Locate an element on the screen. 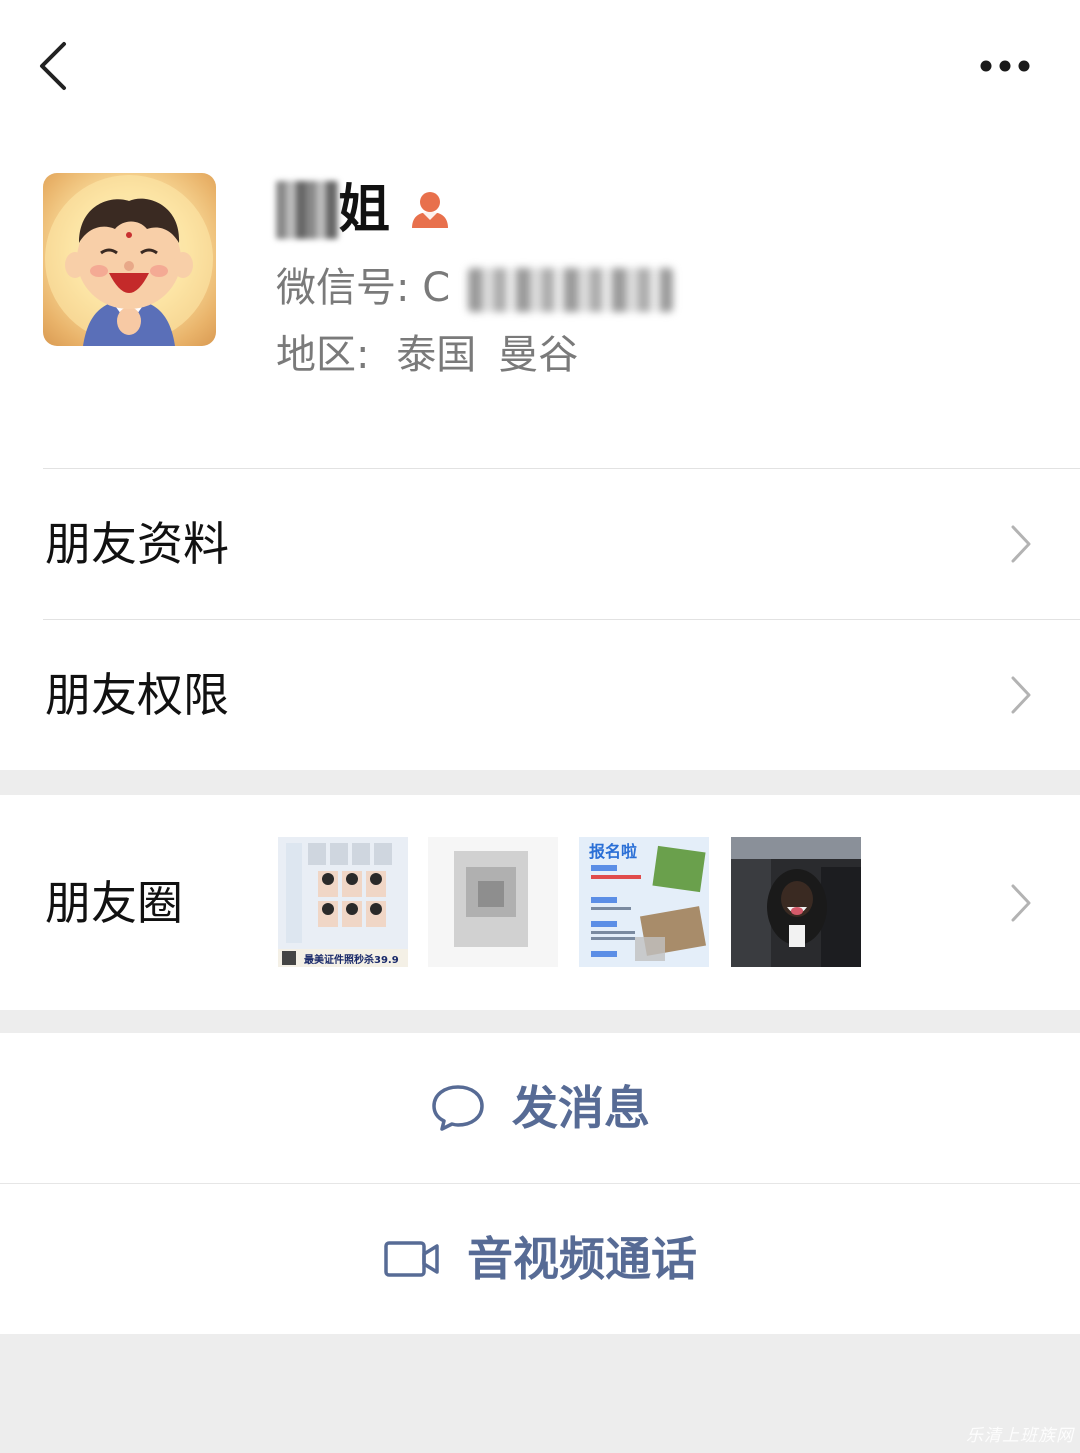 The height and width of the screenshot is (1453, 1080). moments-thumbnail: 最美证件照秒杀39.9 is located at coordinates (343, 902).